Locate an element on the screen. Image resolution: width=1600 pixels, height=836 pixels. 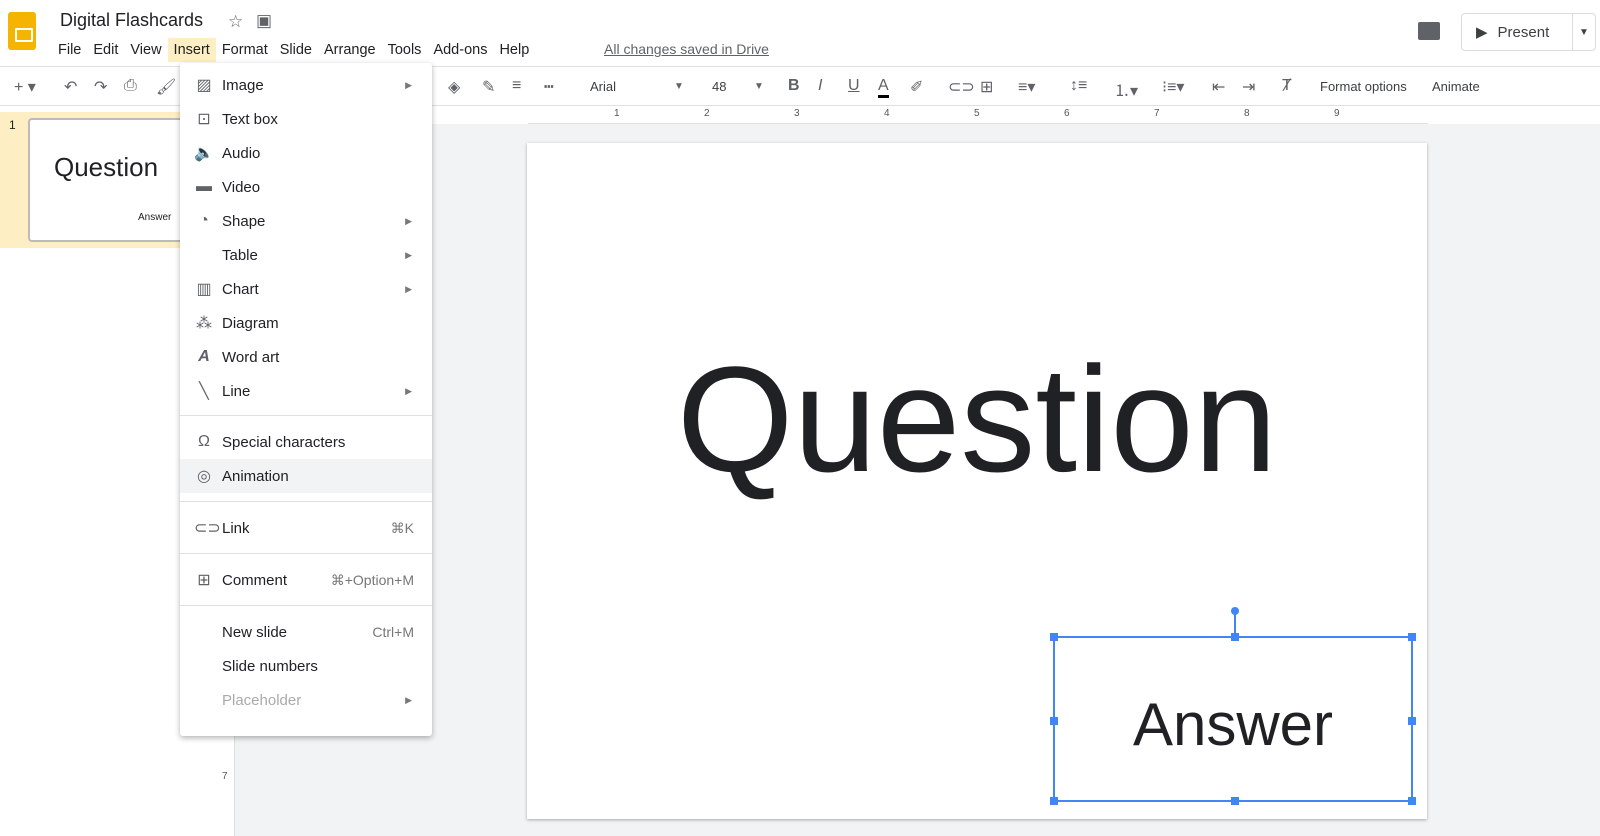
menu-item-slide-numbers: Slide numbers is located at coordinates (306, 666).